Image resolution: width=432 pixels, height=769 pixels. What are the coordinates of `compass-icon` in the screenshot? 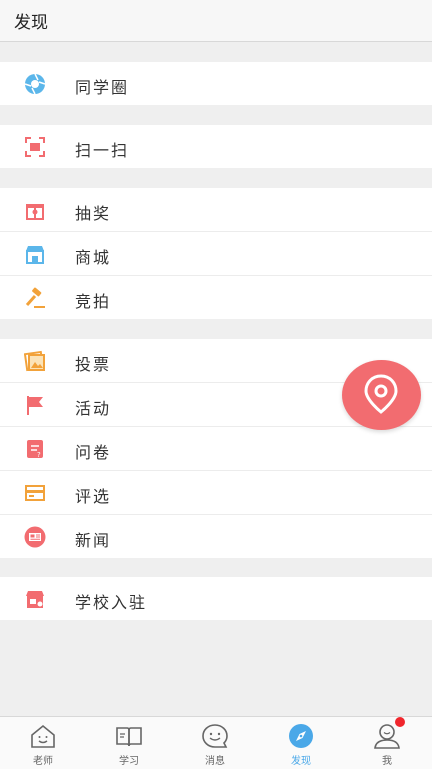 It's located at (301, 736).